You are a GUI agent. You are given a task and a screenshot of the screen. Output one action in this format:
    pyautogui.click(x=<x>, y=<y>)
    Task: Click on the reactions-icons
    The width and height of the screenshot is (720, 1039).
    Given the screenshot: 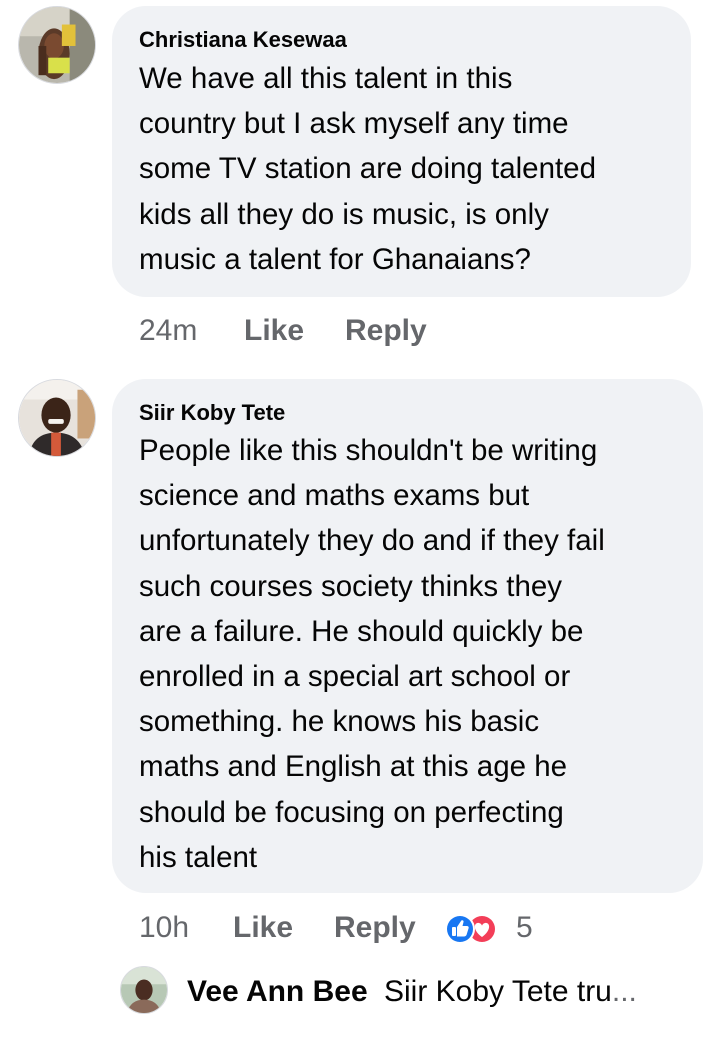 What is the action you would take?
    pyautogui.click(x=471, y=929)
    